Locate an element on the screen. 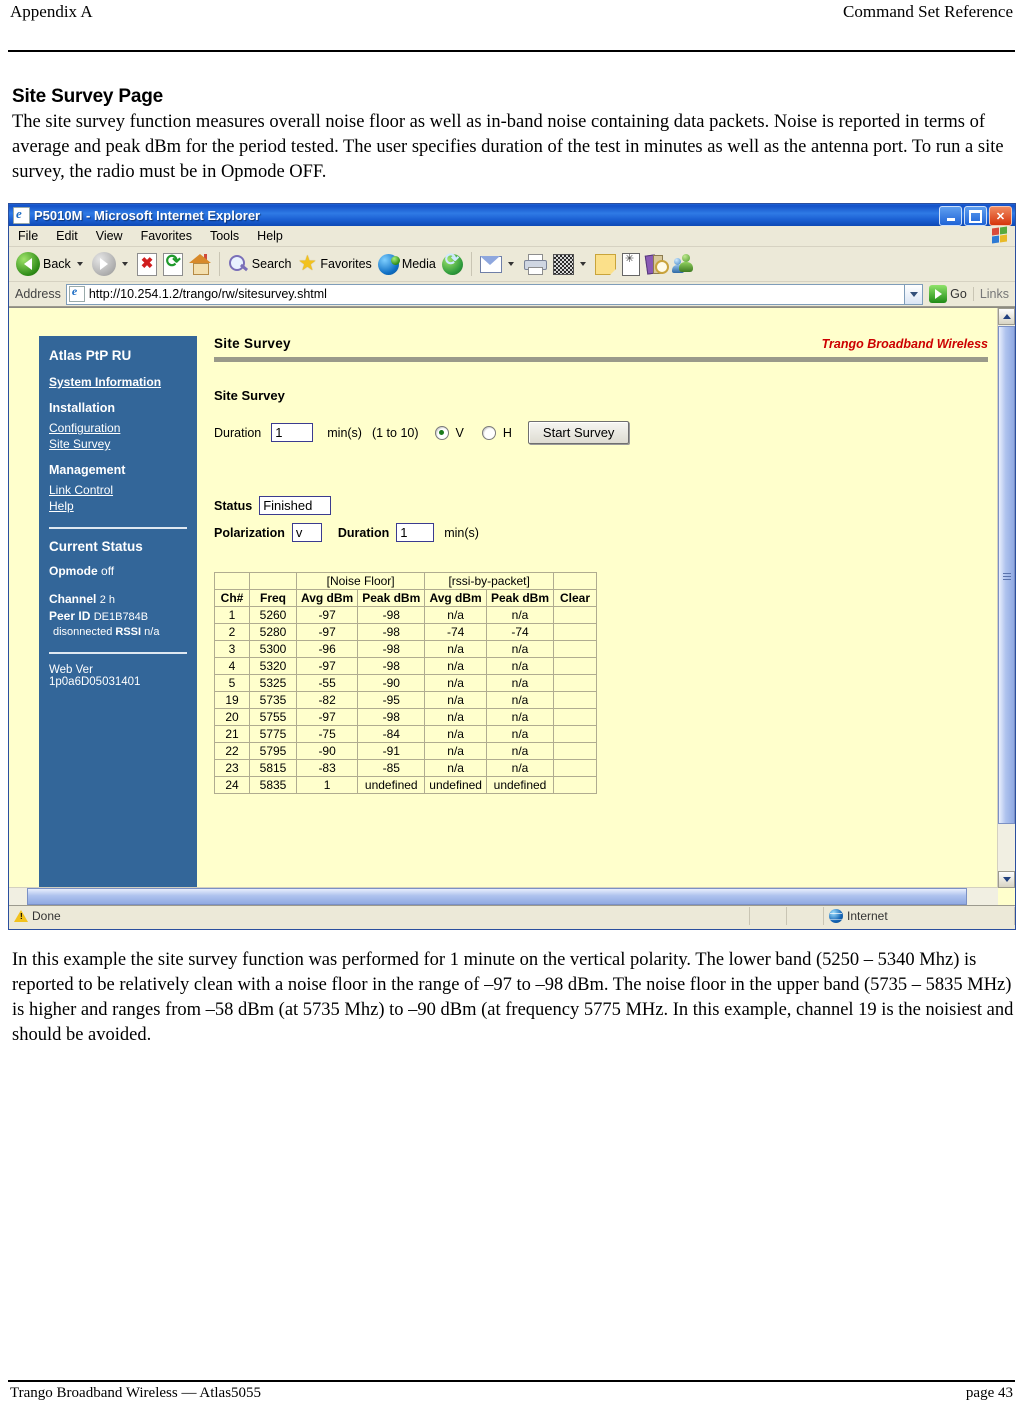 This screenshot has width=1023, height=1418. result-duration-label: Duration is located at coordinates (363, 532).